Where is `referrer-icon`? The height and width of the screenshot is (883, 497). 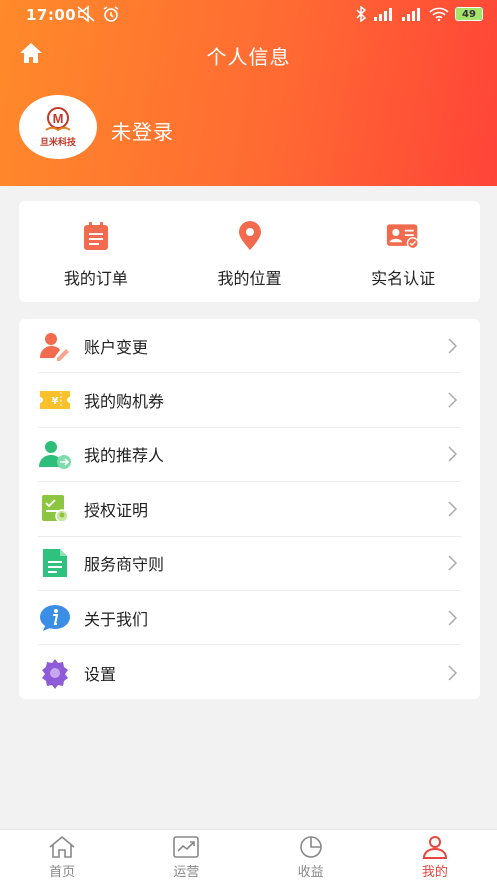
referrer-icon is located at coordinates (55, 454).